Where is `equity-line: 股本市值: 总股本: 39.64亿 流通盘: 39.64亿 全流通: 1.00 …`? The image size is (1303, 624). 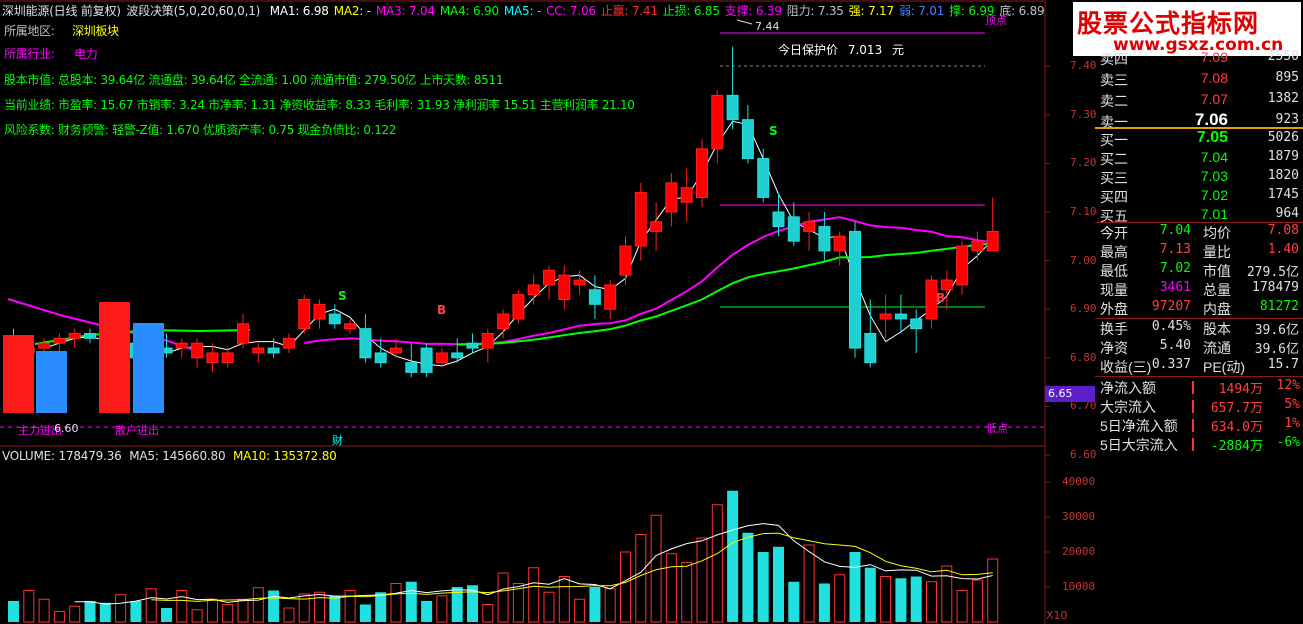 equity-line: 股本市值: 总股本: 39.64亿 流通盘: 39.64亿 全流通: 1.00 … is located at coordinates (254, 80).